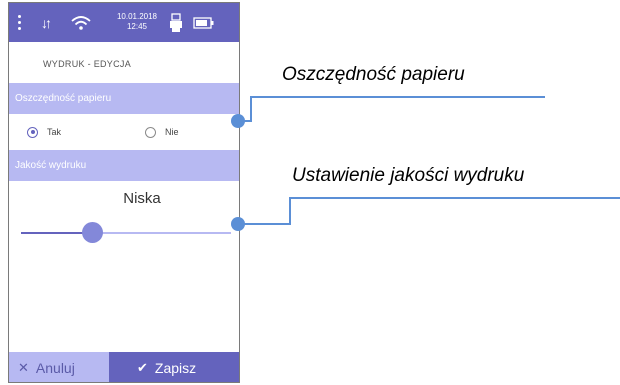 This screenshot has width=620, height=385. Describe the element at coordinates (397, 97) in the screenshot. I see `callout-line-paper-top` at that location.